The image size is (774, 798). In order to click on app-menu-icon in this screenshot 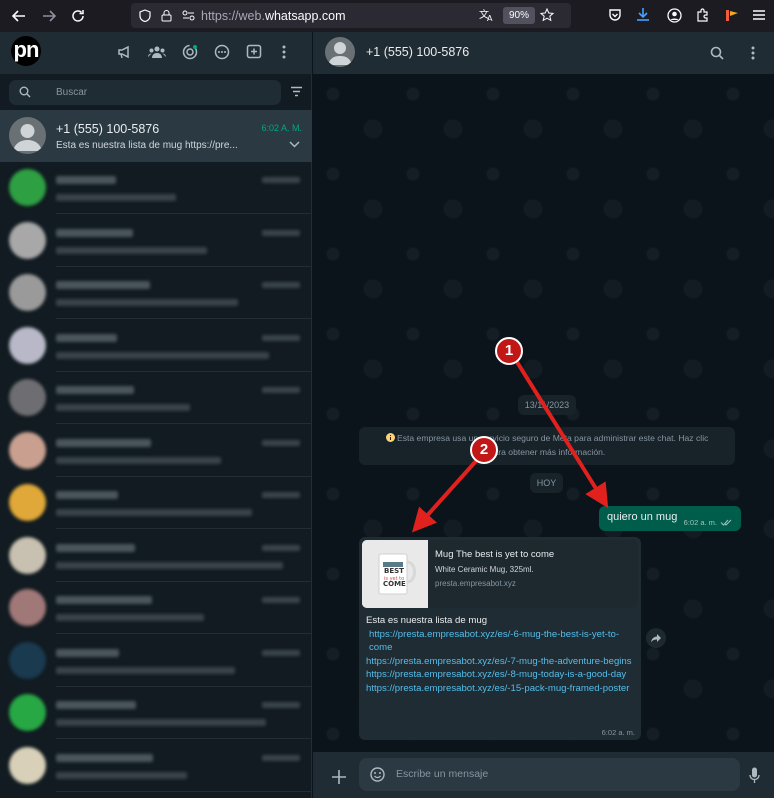, I will do `click(759, 15)`.